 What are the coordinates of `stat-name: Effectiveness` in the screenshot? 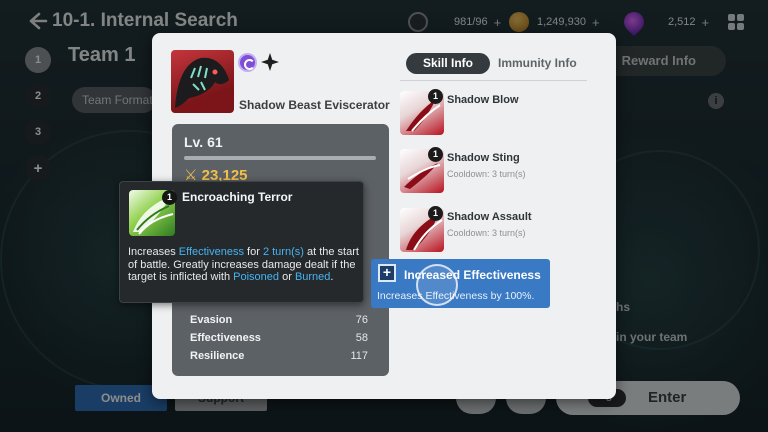 It's located at (225, 338).